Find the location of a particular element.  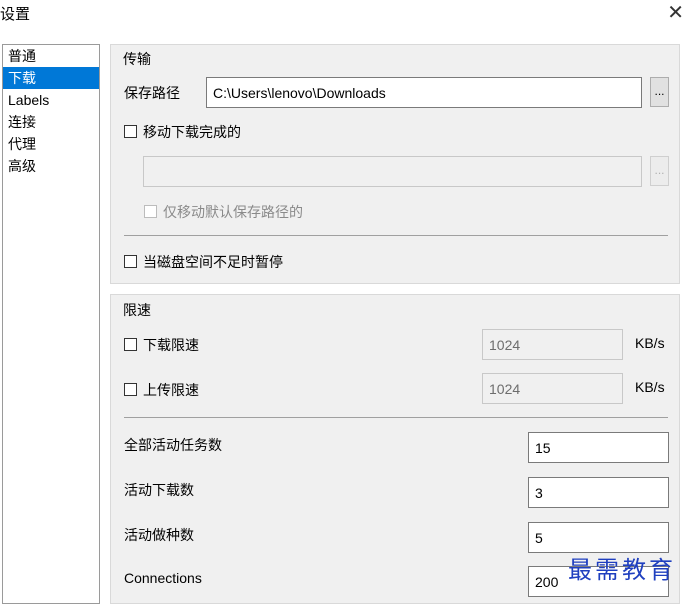

transfer-group-title: 传输 is located at coordinates (137, 59).